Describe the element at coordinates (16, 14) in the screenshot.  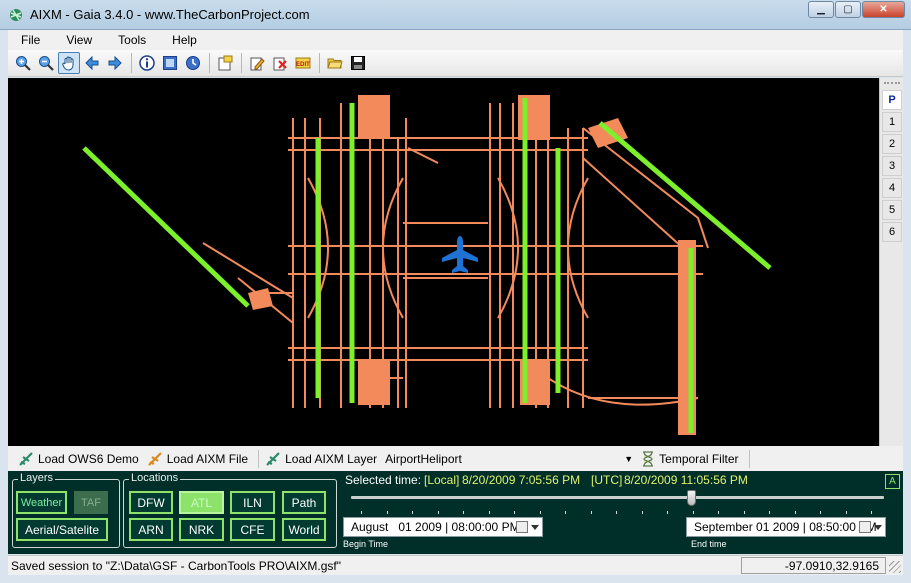
I see `gaia-globe-icon` at that location.